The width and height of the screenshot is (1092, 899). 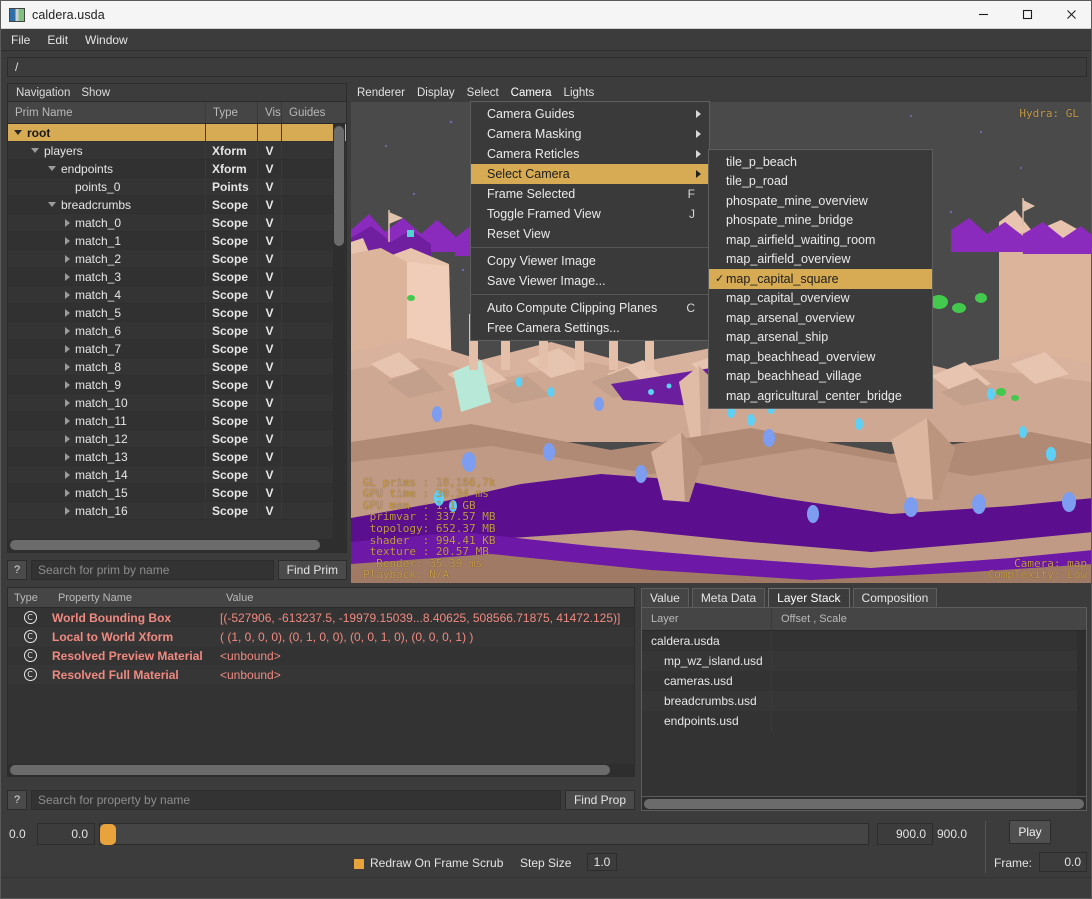 I want to click on camera-option-item: phospate_mine_overview, so click(x=820, y=201).